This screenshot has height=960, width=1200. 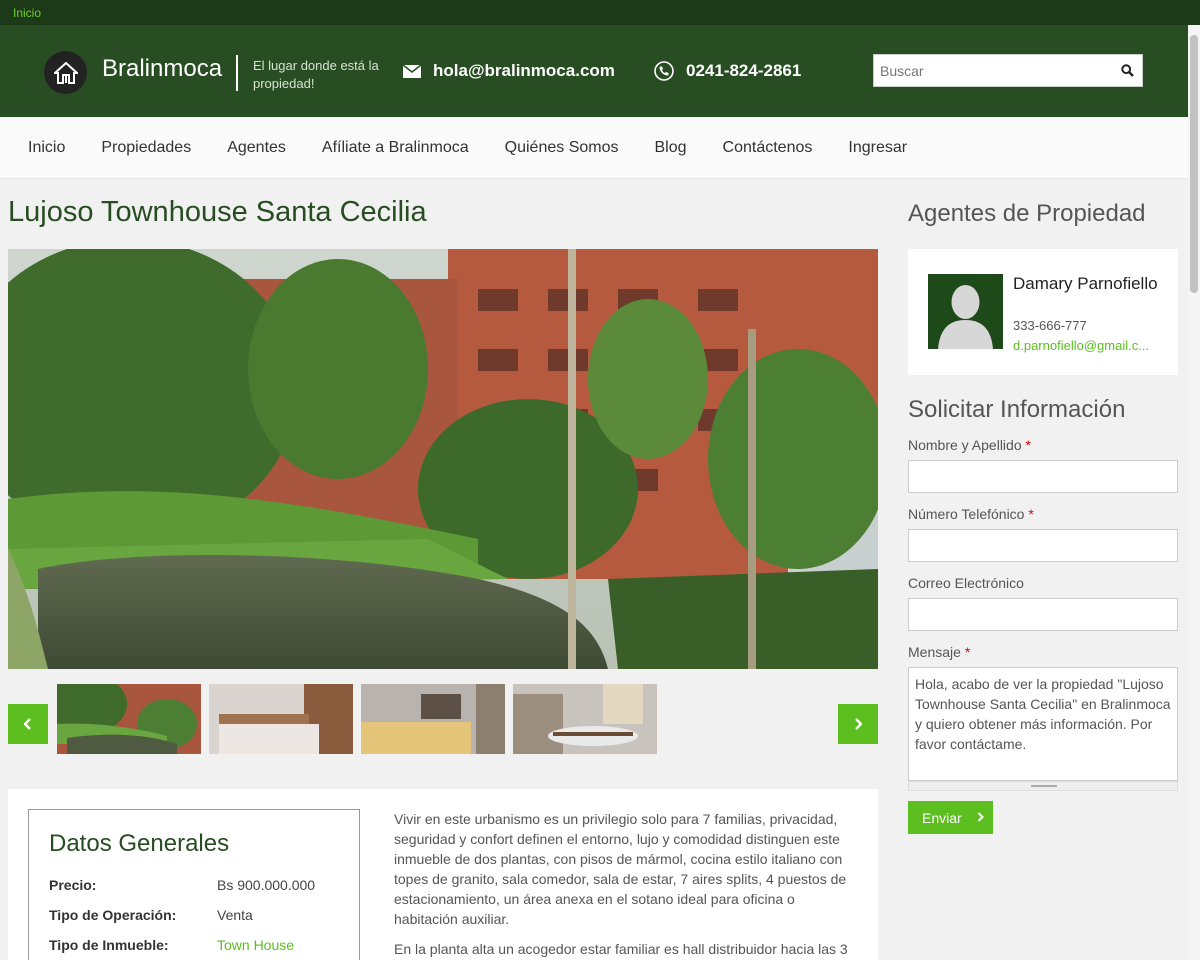 I want to click on phone-field, so click(x=1043, y=545).